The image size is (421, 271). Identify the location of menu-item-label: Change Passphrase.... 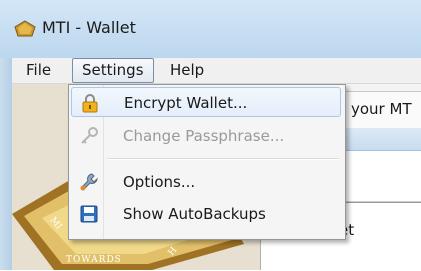
(204, 136).